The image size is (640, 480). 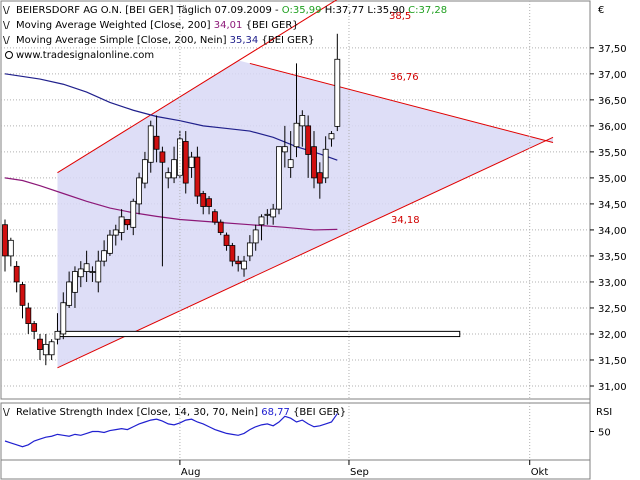 I want to click on x-tick-label: Aug, so click(x=191, y=472).